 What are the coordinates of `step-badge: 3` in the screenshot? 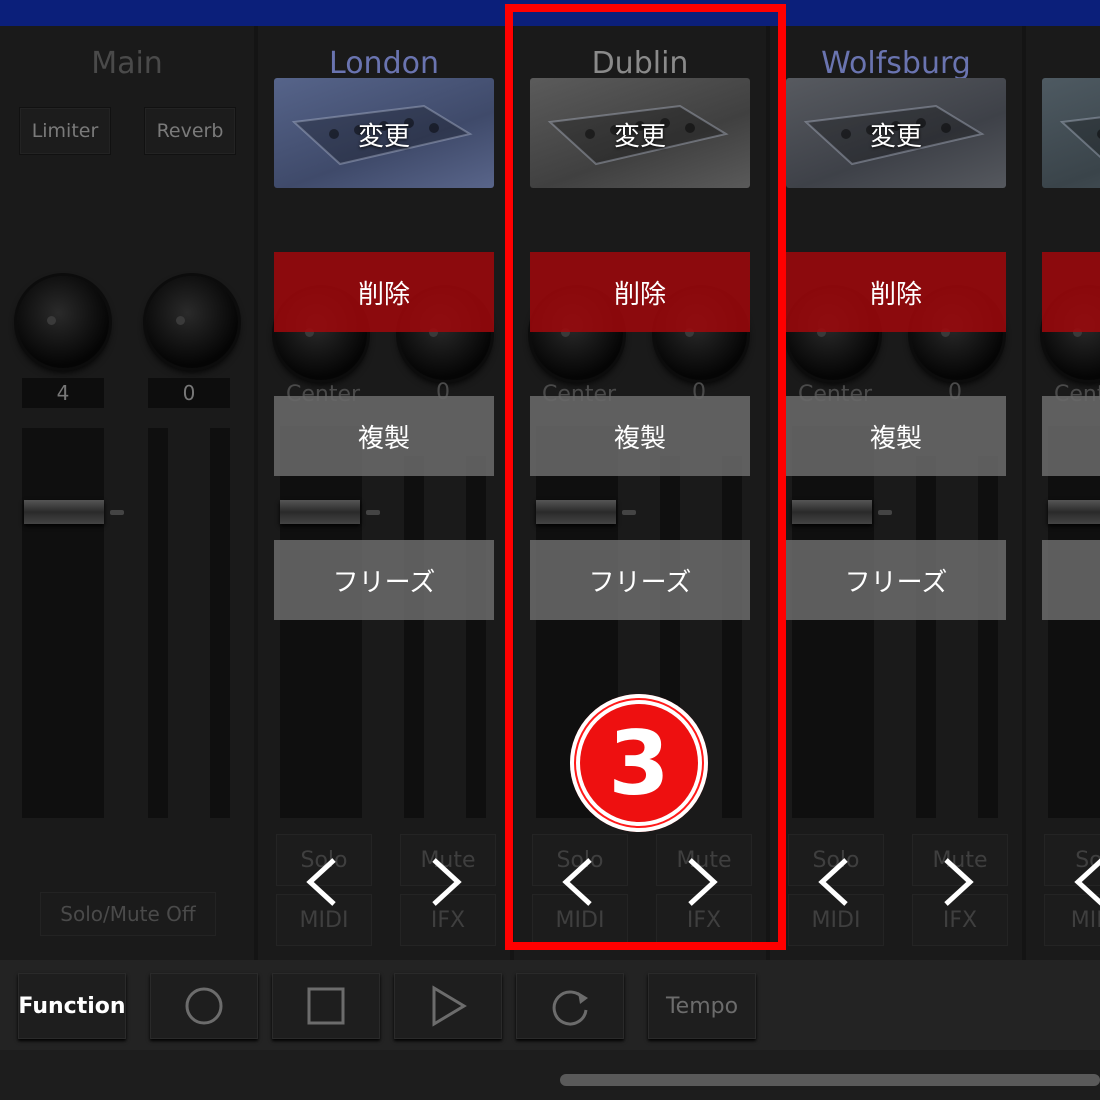 It's located at (639, 763).